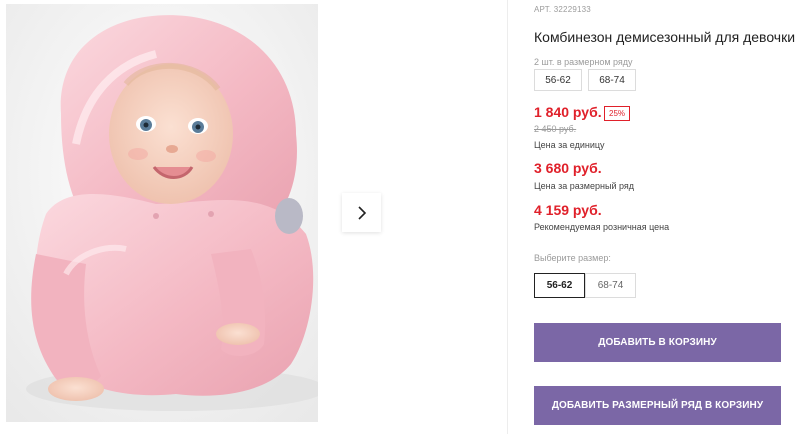  What do you see at coordinates (559, 285) in the screenshot?
I see `size-option-56-62: 56-62` at bounding box center [559, 285].